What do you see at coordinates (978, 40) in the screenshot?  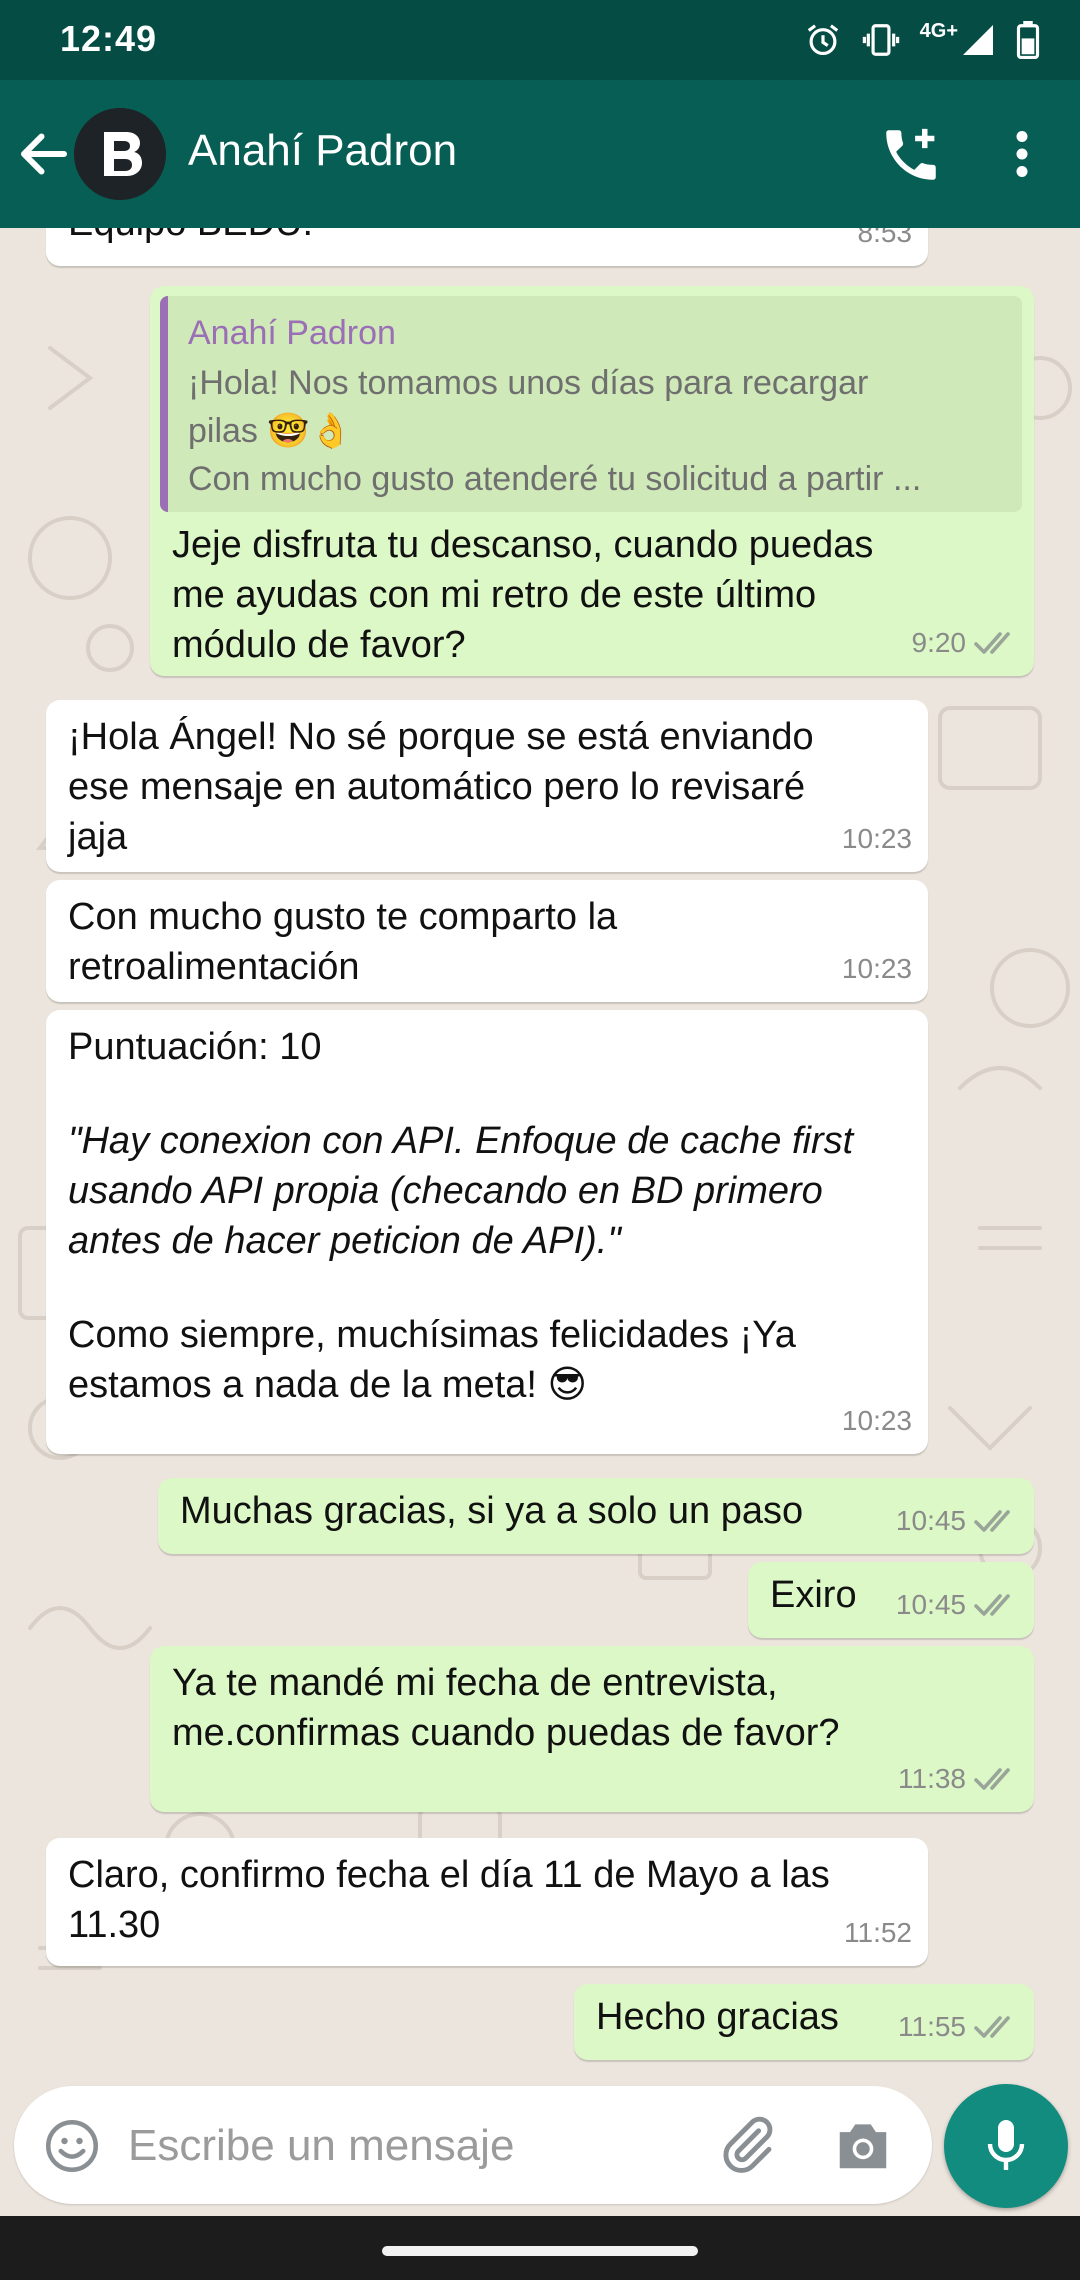 I see `signal-icon` at bounding box center [978, 40].